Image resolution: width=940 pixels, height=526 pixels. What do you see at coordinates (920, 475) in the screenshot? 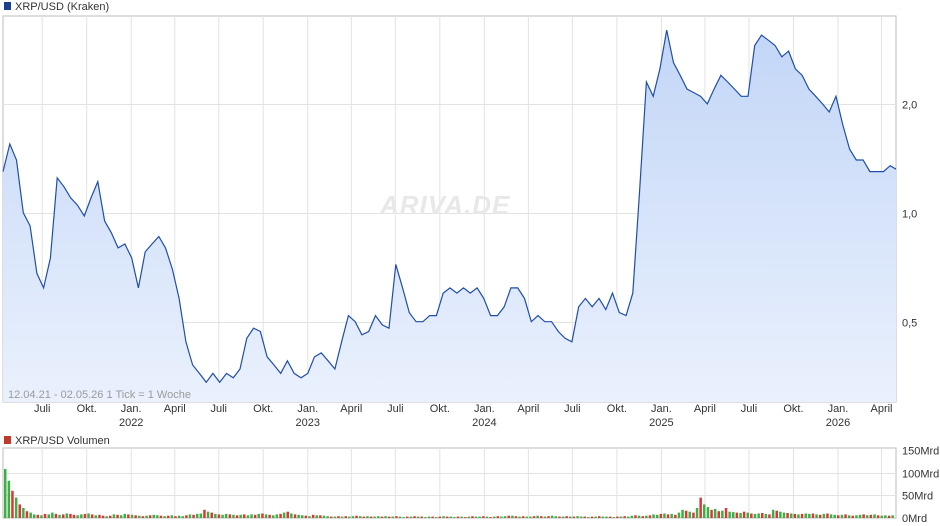
I see `volume-y-tick-label: 100Mrd` at bounding box center [920, 475].